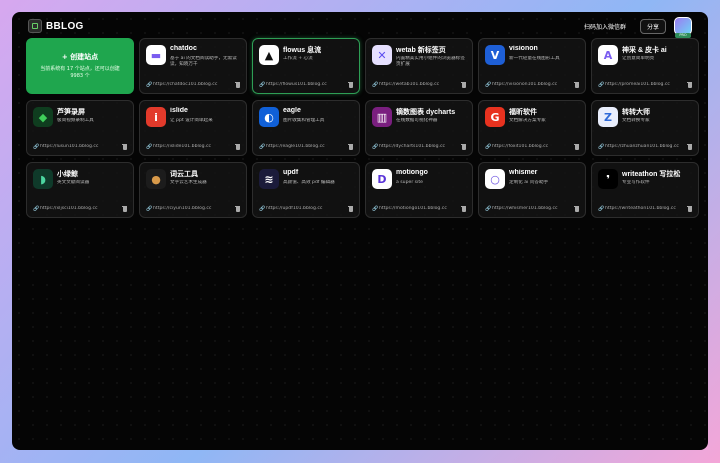 The height and width of the screenshot is (463, 720). I want to click on site-link-row: 🔗 https://wetab101.bblog.cc, so click(419, 84).